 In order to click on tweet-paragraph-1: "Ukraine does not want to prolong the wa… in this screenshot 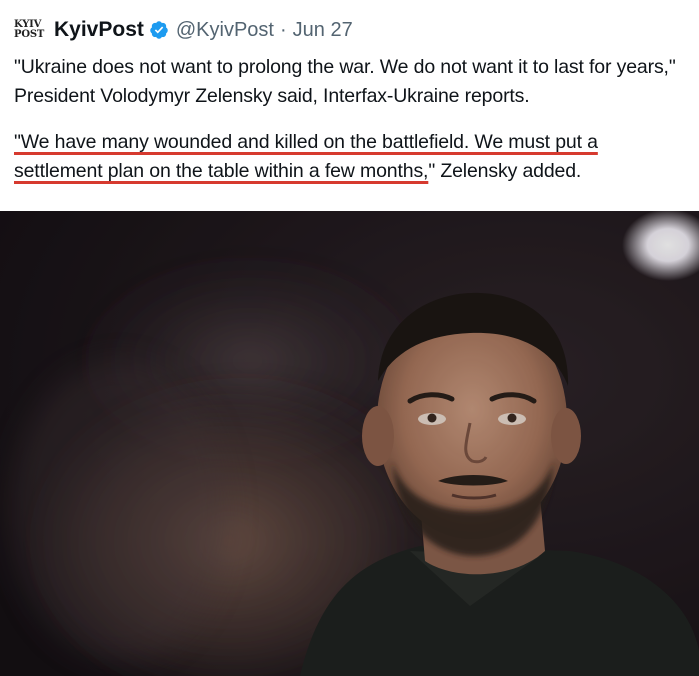, I will do `click(345, 81)`.